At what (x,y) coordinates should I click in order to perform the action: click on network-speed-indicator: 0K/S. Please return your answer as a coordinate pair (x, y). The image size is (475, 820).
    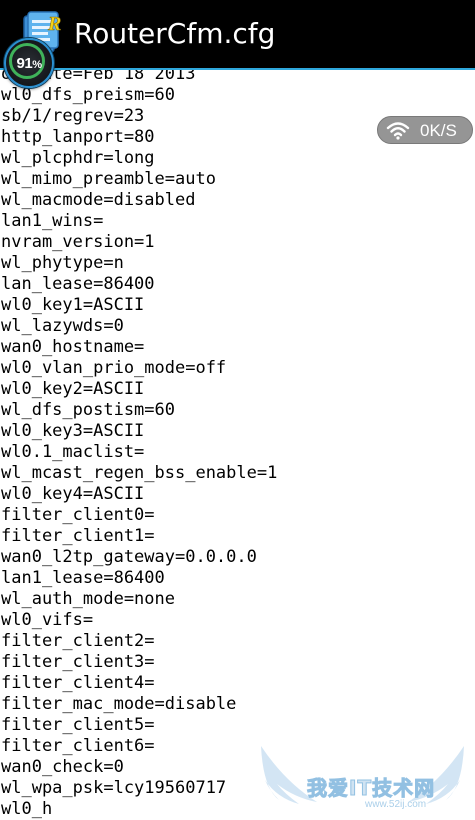
    Looking at the image, I should click on (425, 130).